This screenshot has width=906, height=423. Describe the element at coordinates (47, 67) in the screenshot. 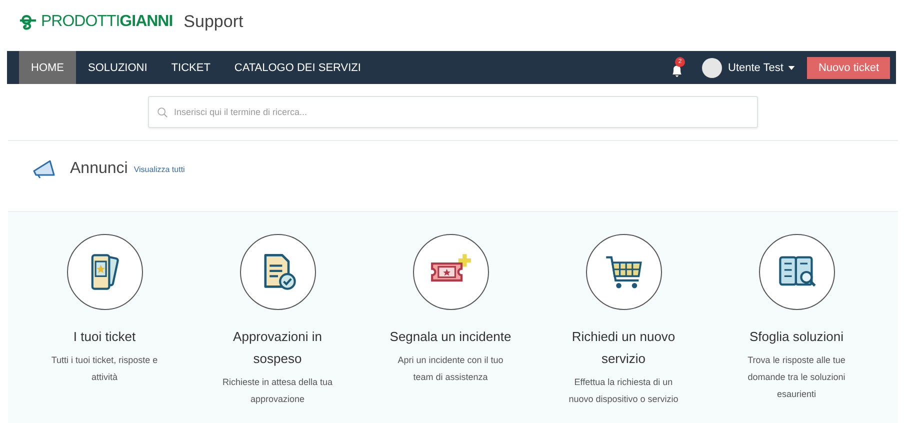

I see `nav-tab: HOME` at that location.